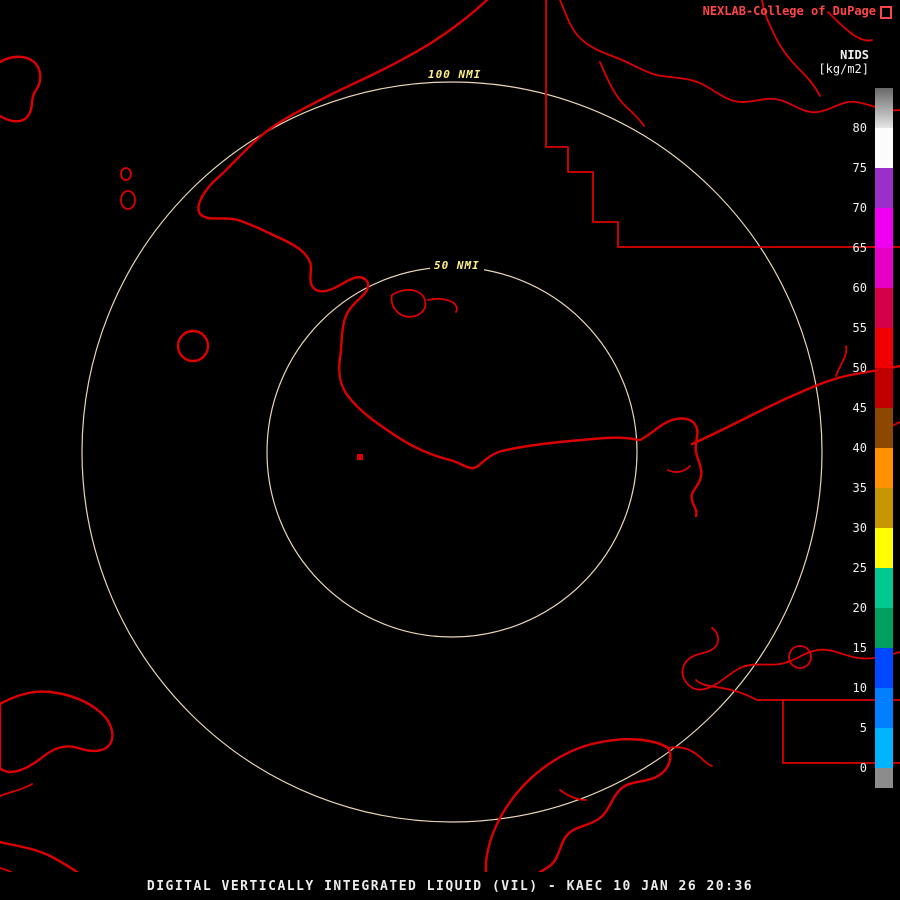 The image size is (900, 900). Describe the element at coordinates (408, 303) in the screenshot. I see `coastline-bay` at that location.